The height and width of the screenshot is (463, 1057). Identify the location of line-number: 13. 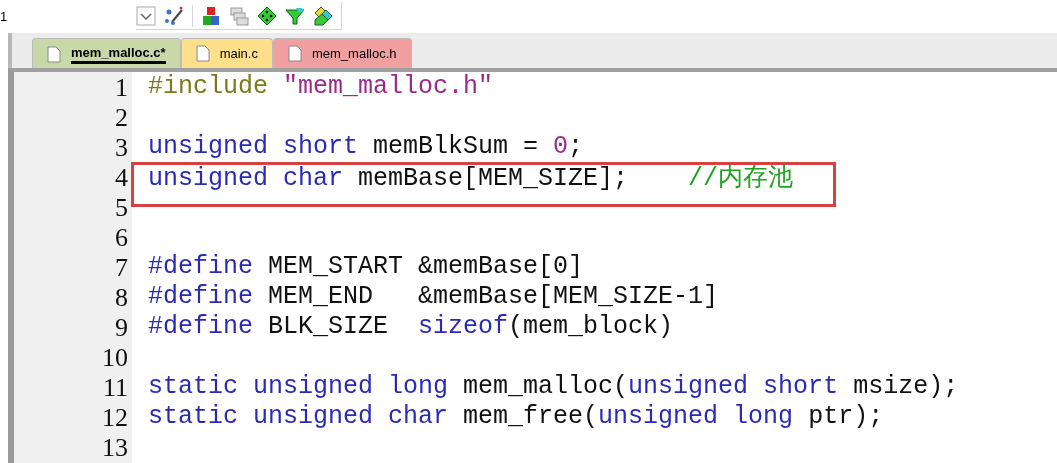
(115, 447).